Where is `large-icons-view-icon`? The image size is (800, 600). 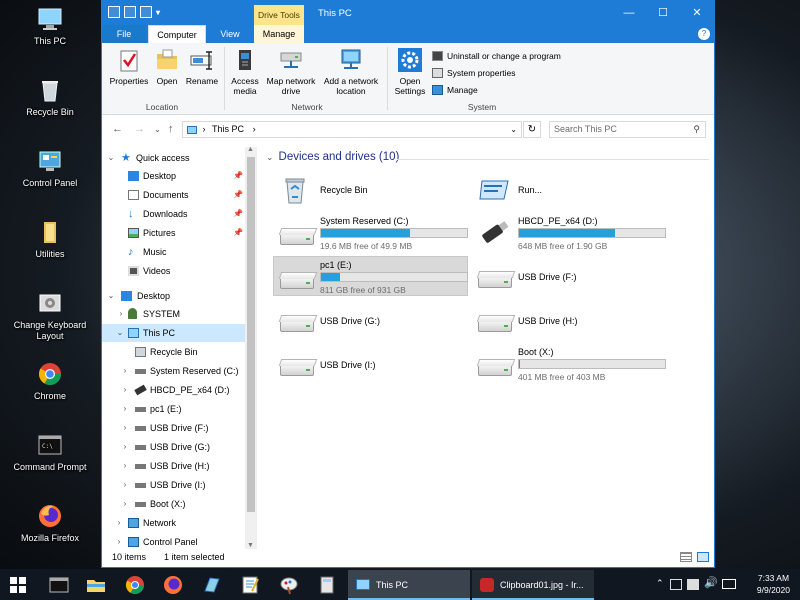
large-icons-view-icon is located at coordinates (703, 557).